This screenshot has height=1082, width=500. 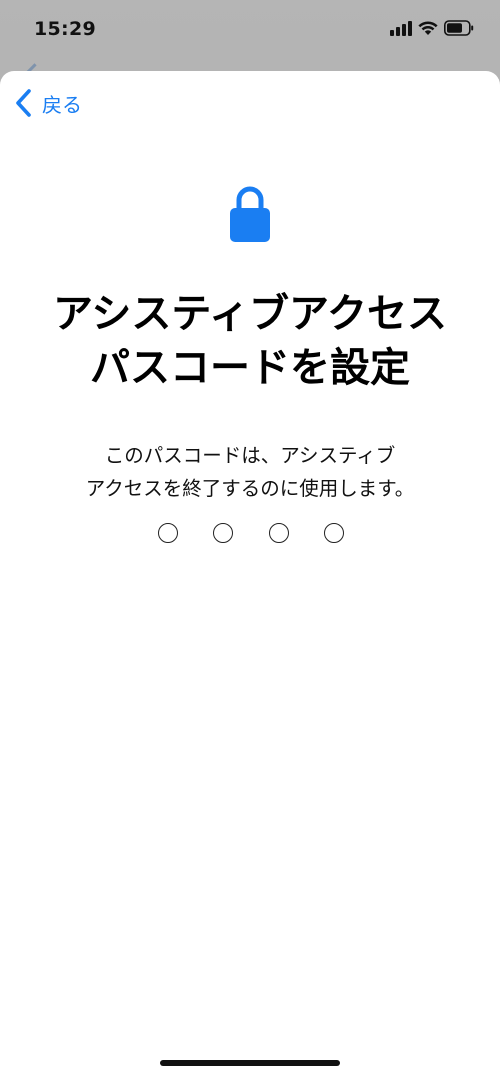 I want to click on passcode-input, so click(x=251, y=533).